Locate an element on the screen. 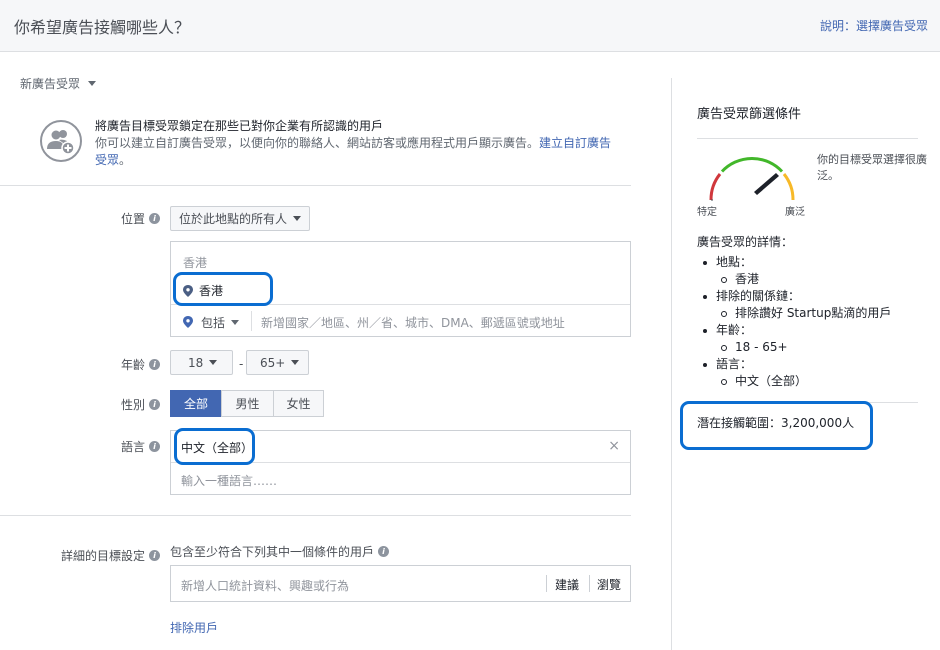  gender-male-button: 男性 is located at coordinates (247, 403).